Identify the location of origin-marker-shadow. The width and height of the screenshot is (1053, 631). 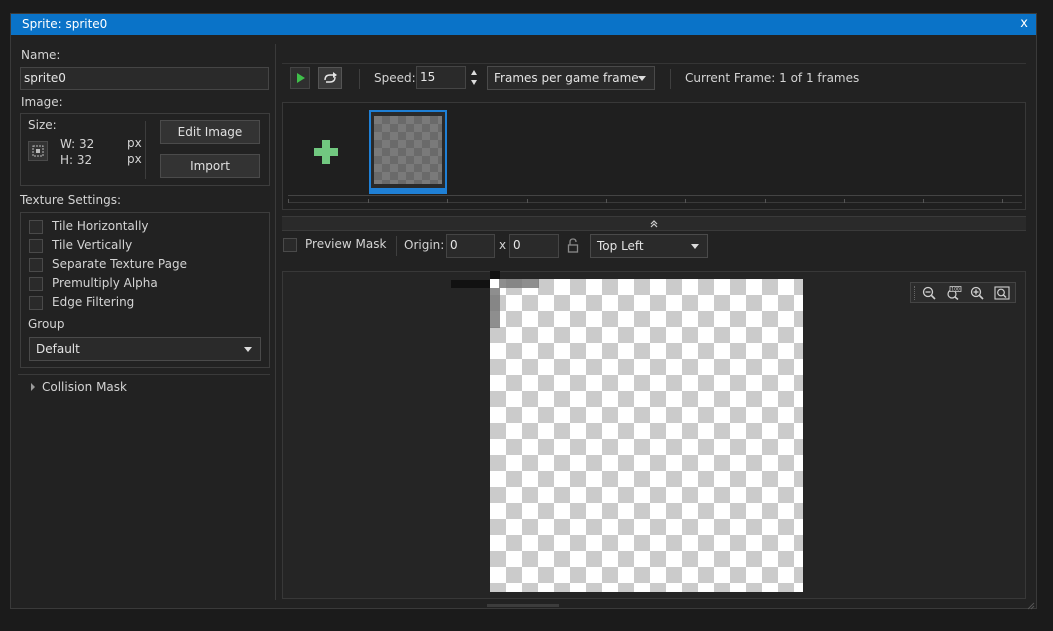
(495, 308).